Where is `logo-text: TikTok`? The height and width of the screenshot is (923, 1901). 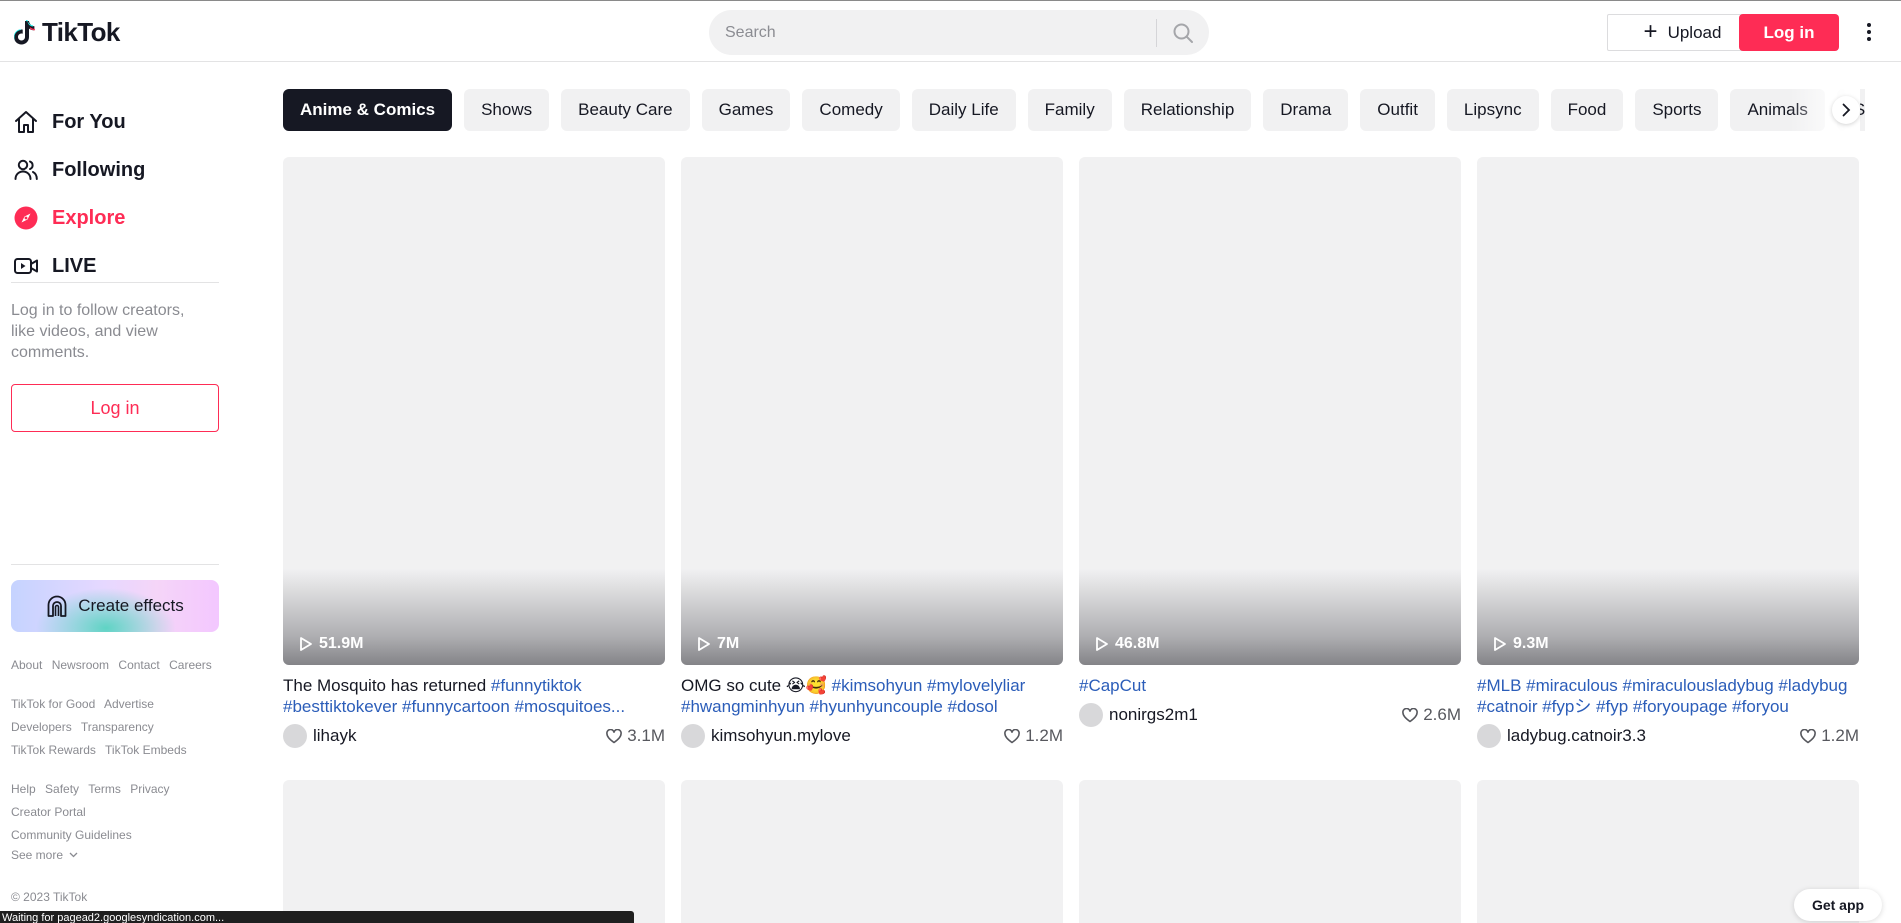
logo-text: TikTok is located at coordinates (81, 32).